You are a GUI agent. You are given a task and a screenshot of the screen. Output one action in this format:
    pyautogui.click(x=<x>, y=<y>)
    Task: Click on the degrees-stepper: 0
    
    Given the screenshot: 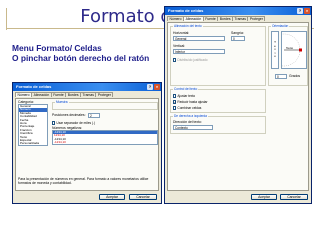 What is the action you would take?
    pyautogui.click(x=281, y=76)
    